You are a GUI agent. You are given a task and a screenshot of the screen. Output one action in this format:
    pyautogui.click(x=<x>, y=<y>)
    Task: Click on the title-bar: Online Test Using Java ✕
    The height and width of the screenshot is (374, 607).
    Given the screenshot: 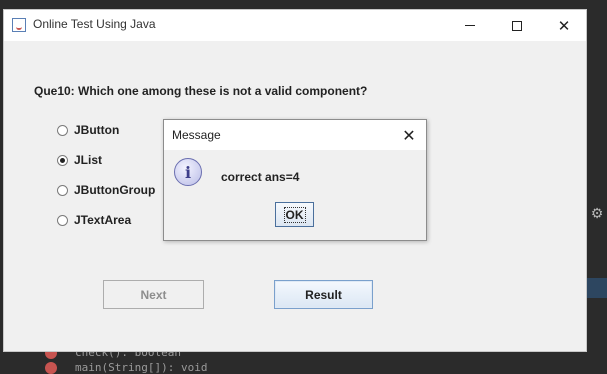 What is the action you would take?
    pyautogui.click(x=295, y=25)
    